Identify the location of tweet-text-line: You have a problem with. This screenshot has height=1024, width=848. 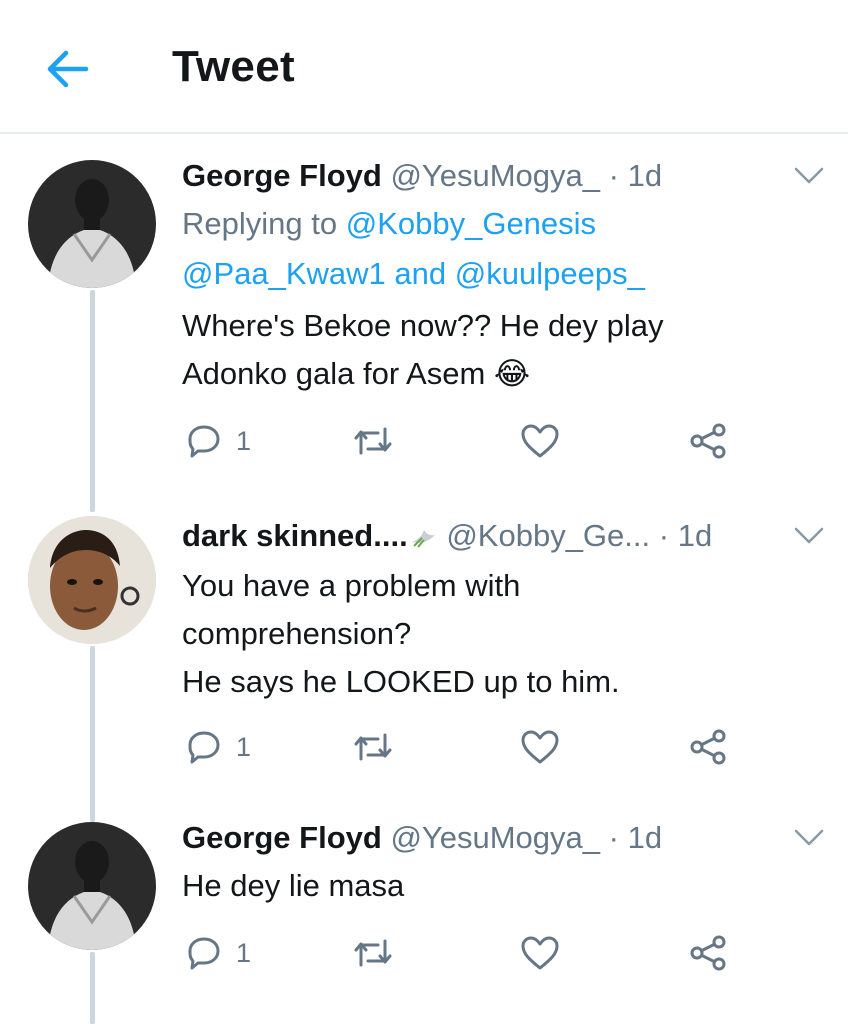
(351, 585).